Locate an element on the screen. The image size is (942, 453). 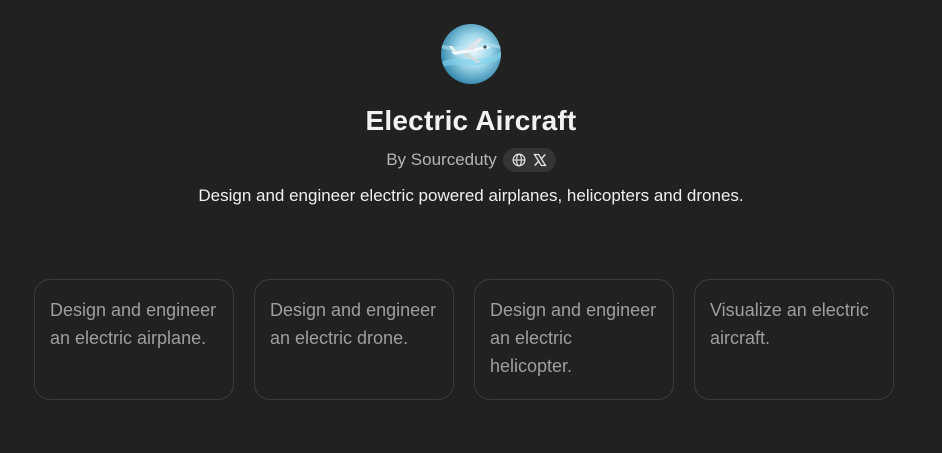
starter-card-visualize: Visualize an electric aircraft. is located at coordinates (794, 339).